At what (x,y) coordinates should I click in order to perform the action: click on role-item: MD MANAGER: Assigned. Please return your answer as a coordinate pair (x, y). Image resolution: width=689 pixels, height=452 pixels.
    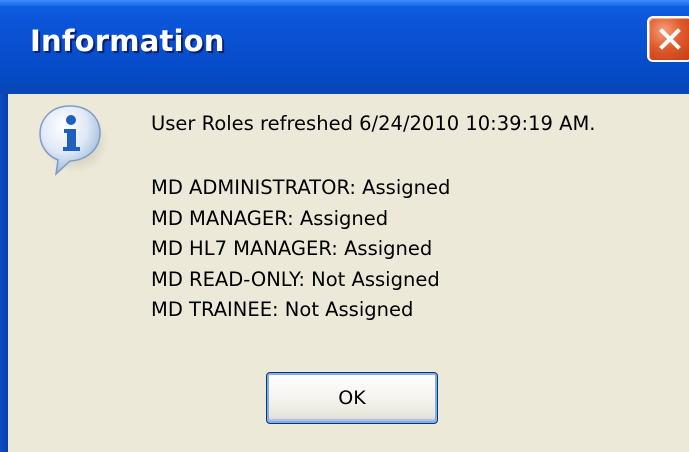
    Looking at the image, I should click on (270, 218).